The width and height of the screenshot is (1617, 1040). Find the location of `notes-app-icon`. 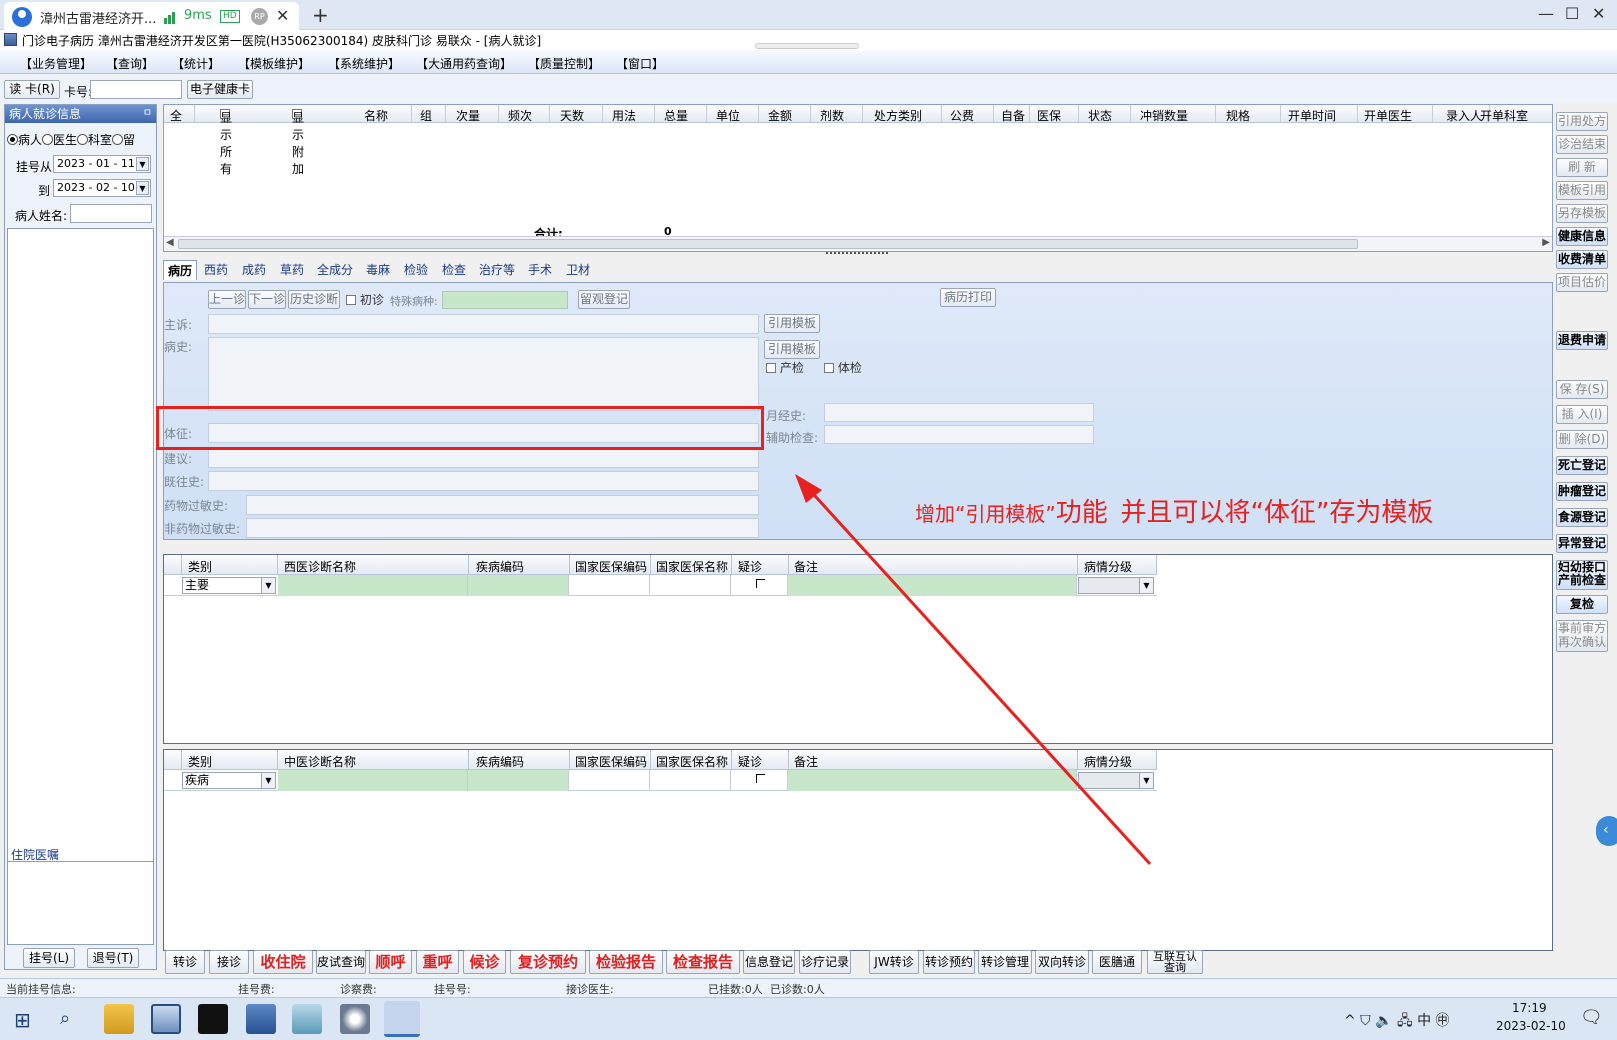

notes-app-icon is located at coordinates (307, 1019).